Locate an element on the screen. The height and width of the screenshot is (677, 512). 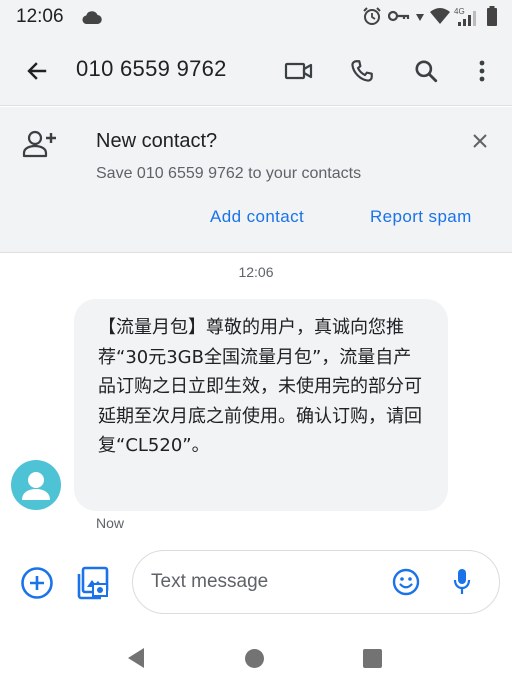
network-type-label: 4G is located at coordinates (459, 11).